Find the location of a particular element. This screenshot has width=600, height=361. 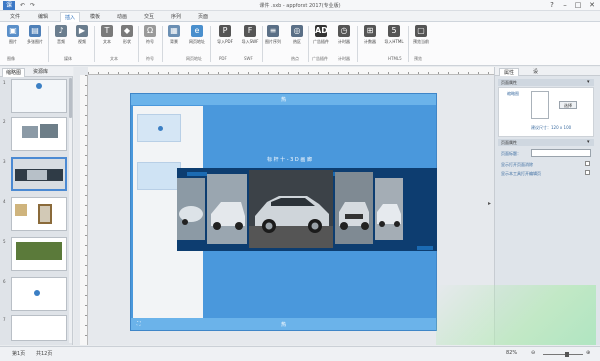

webpage-button: e 网页地址 is located at coordinates (197, 35).